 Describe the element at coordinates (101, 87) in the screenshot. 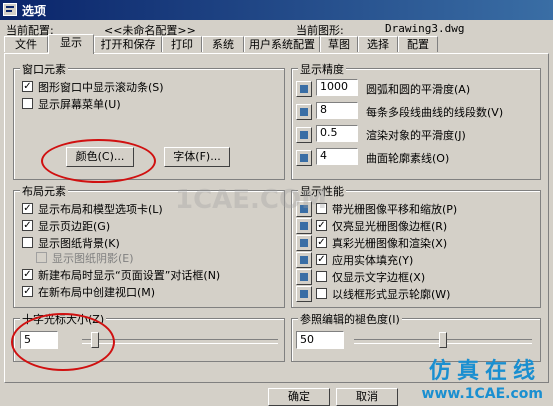

I see `scrollbars-label: 图形窗口中显示滚动条(S)` at that location.